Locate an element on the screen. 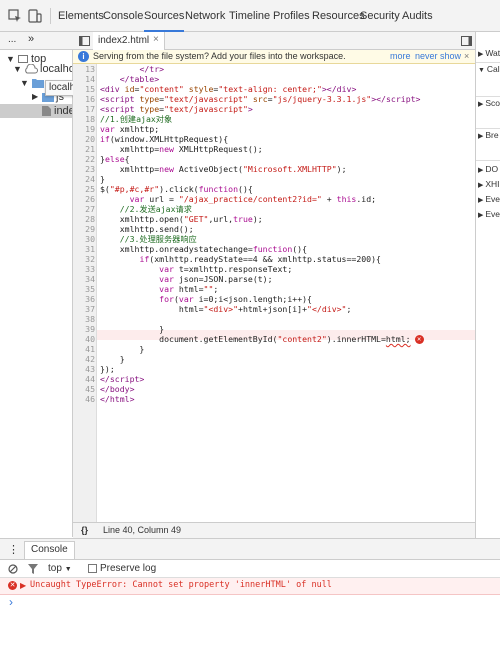 The image size is (500, 648). tab-elements: Elements is located at coordinates (81, 16).